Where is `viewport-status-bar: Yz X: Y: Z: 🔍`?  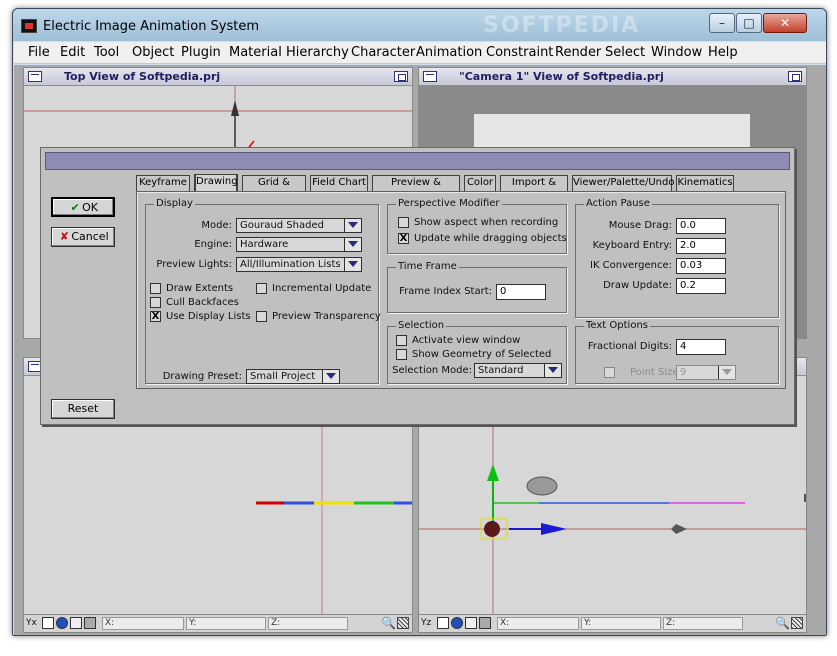
viewport-status-bar: Yz X: Y: Z: 🔍 is located at coordinates (612, 623).